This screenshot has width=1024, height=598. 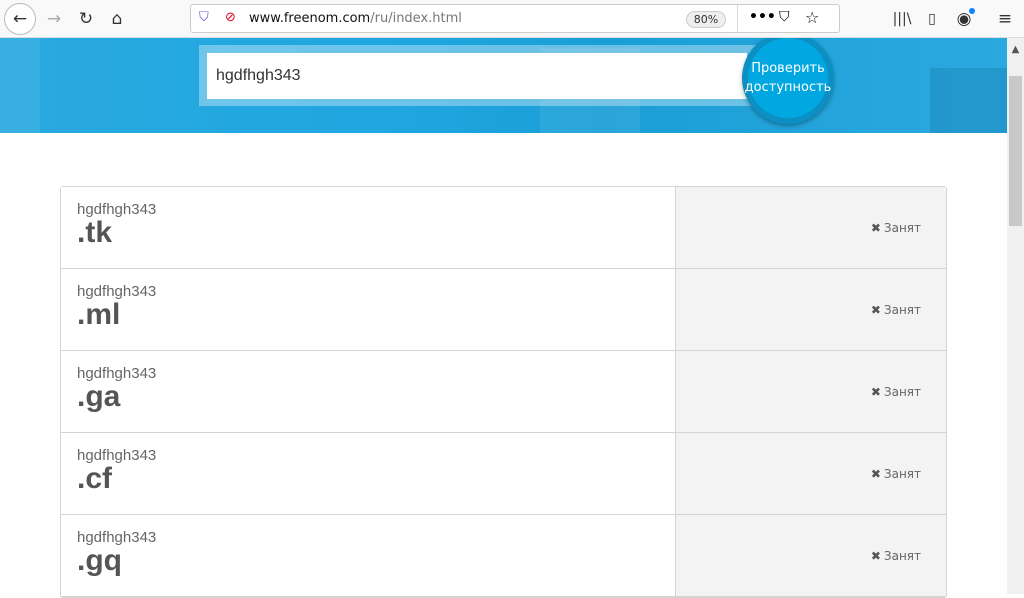 I want to click on domain-tld: .cf, so click(x=95, y=478).